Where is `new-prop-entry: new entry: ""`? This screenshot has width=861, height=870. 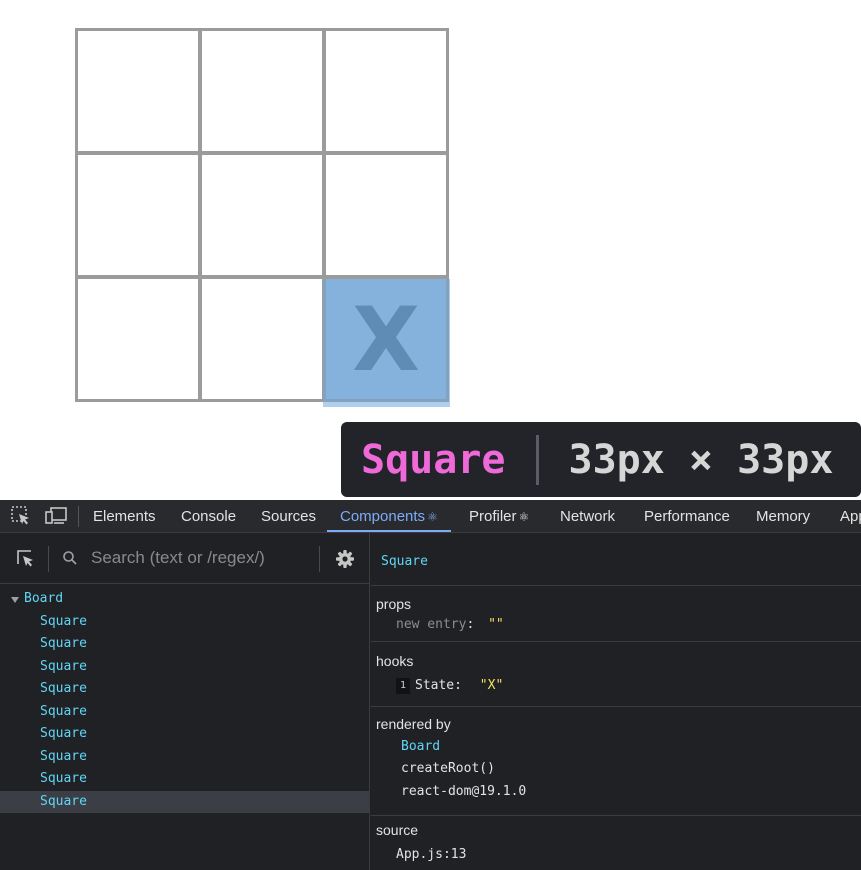
new-prop-entry: new entry: "" is located at coordinates (450, 624).